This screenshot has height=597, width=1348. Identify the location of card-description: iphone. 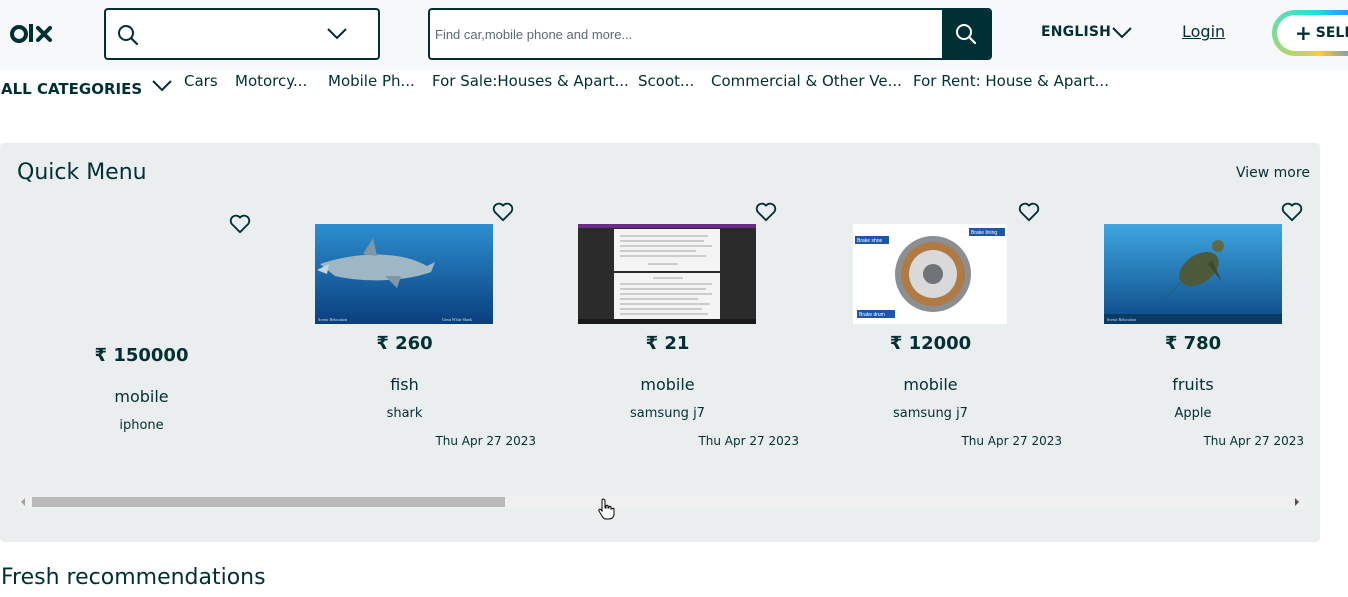
(141, 425).